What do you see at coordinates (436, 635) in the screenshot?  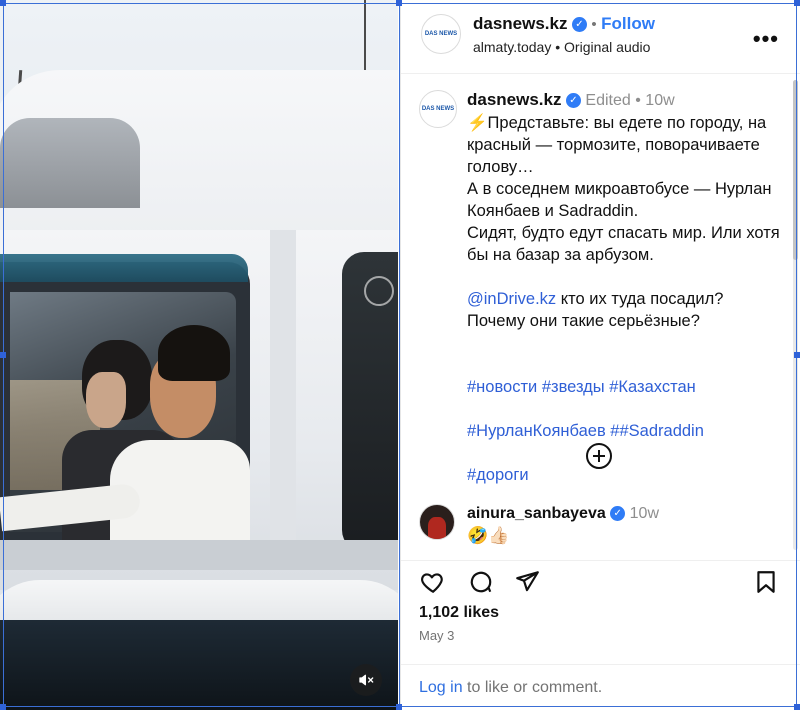 I see `post-date: May 3` at bounding box center [436, 635].